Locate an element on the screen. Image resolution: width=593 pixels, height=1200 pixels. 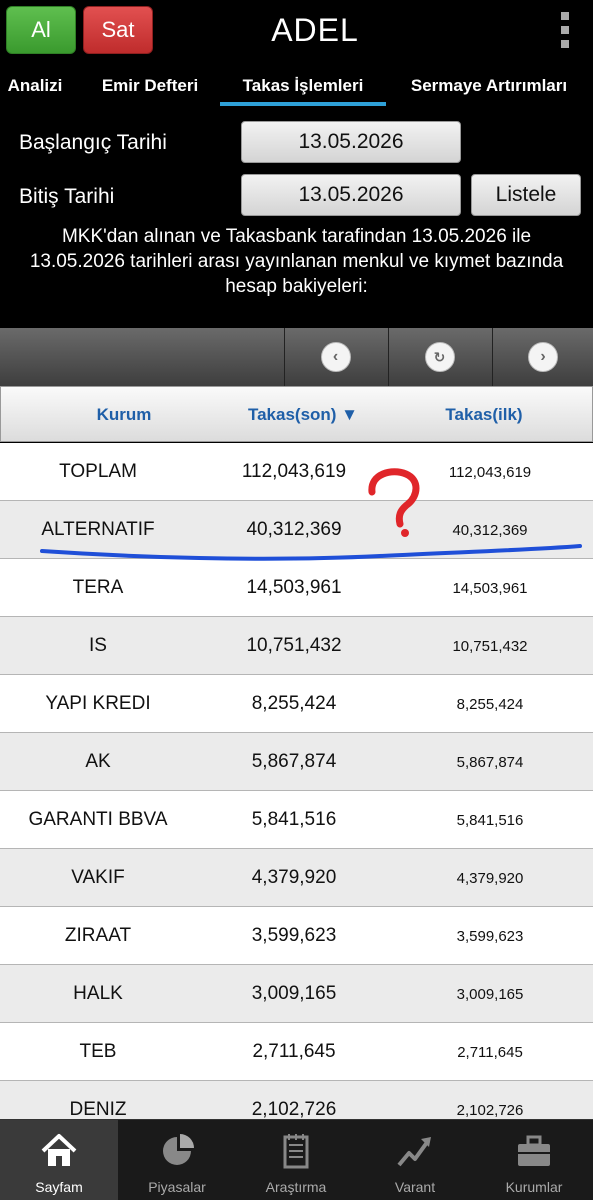
table-row: AK 5,867,874 5,867,874 is located at coordinates (296, 762).